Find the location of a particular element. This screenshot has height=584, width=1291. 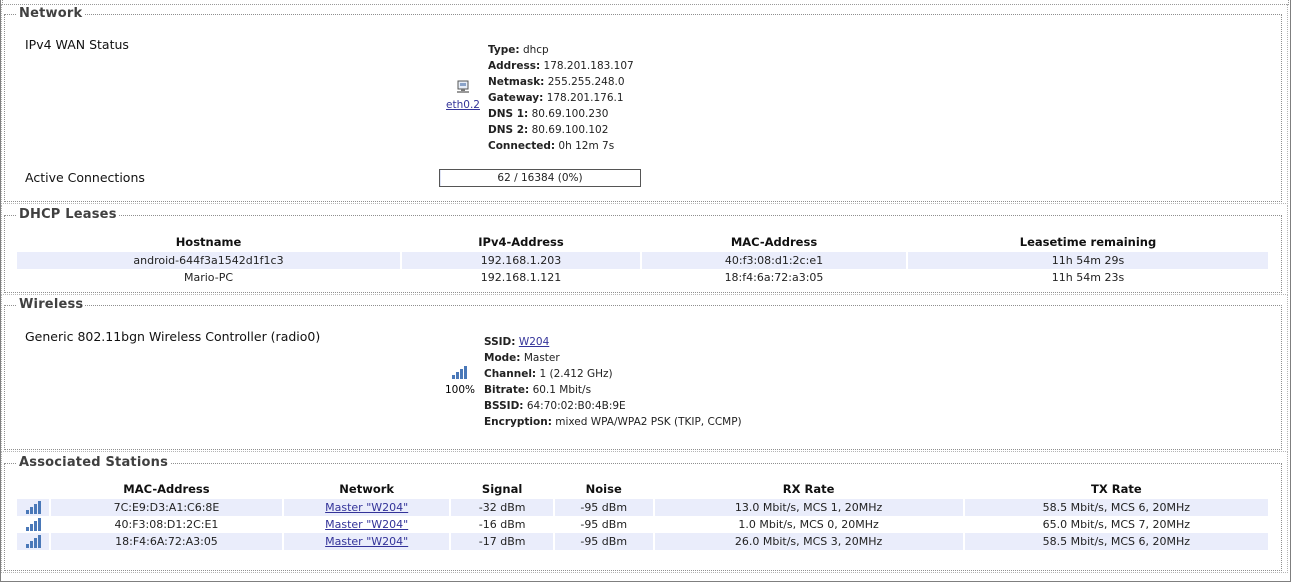

station-rx-cell: 13.0 Mbit/s, MCS 1, 20MHz is located at coordinates (808, 507).